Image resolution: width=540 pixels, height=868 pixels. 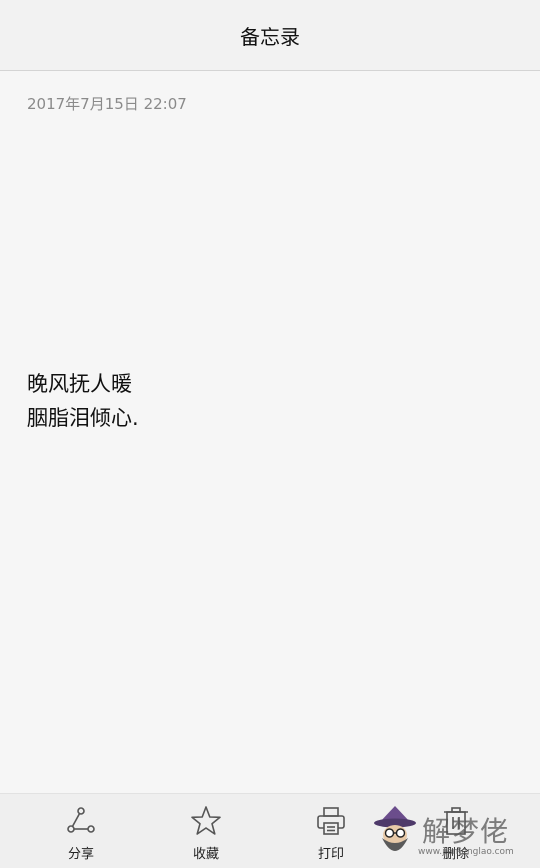 What do you see at coordinates (107, 104) in the screenshot?
I see `note-date: 2017年7月15日 22:07` at bounding box center [107, 104].